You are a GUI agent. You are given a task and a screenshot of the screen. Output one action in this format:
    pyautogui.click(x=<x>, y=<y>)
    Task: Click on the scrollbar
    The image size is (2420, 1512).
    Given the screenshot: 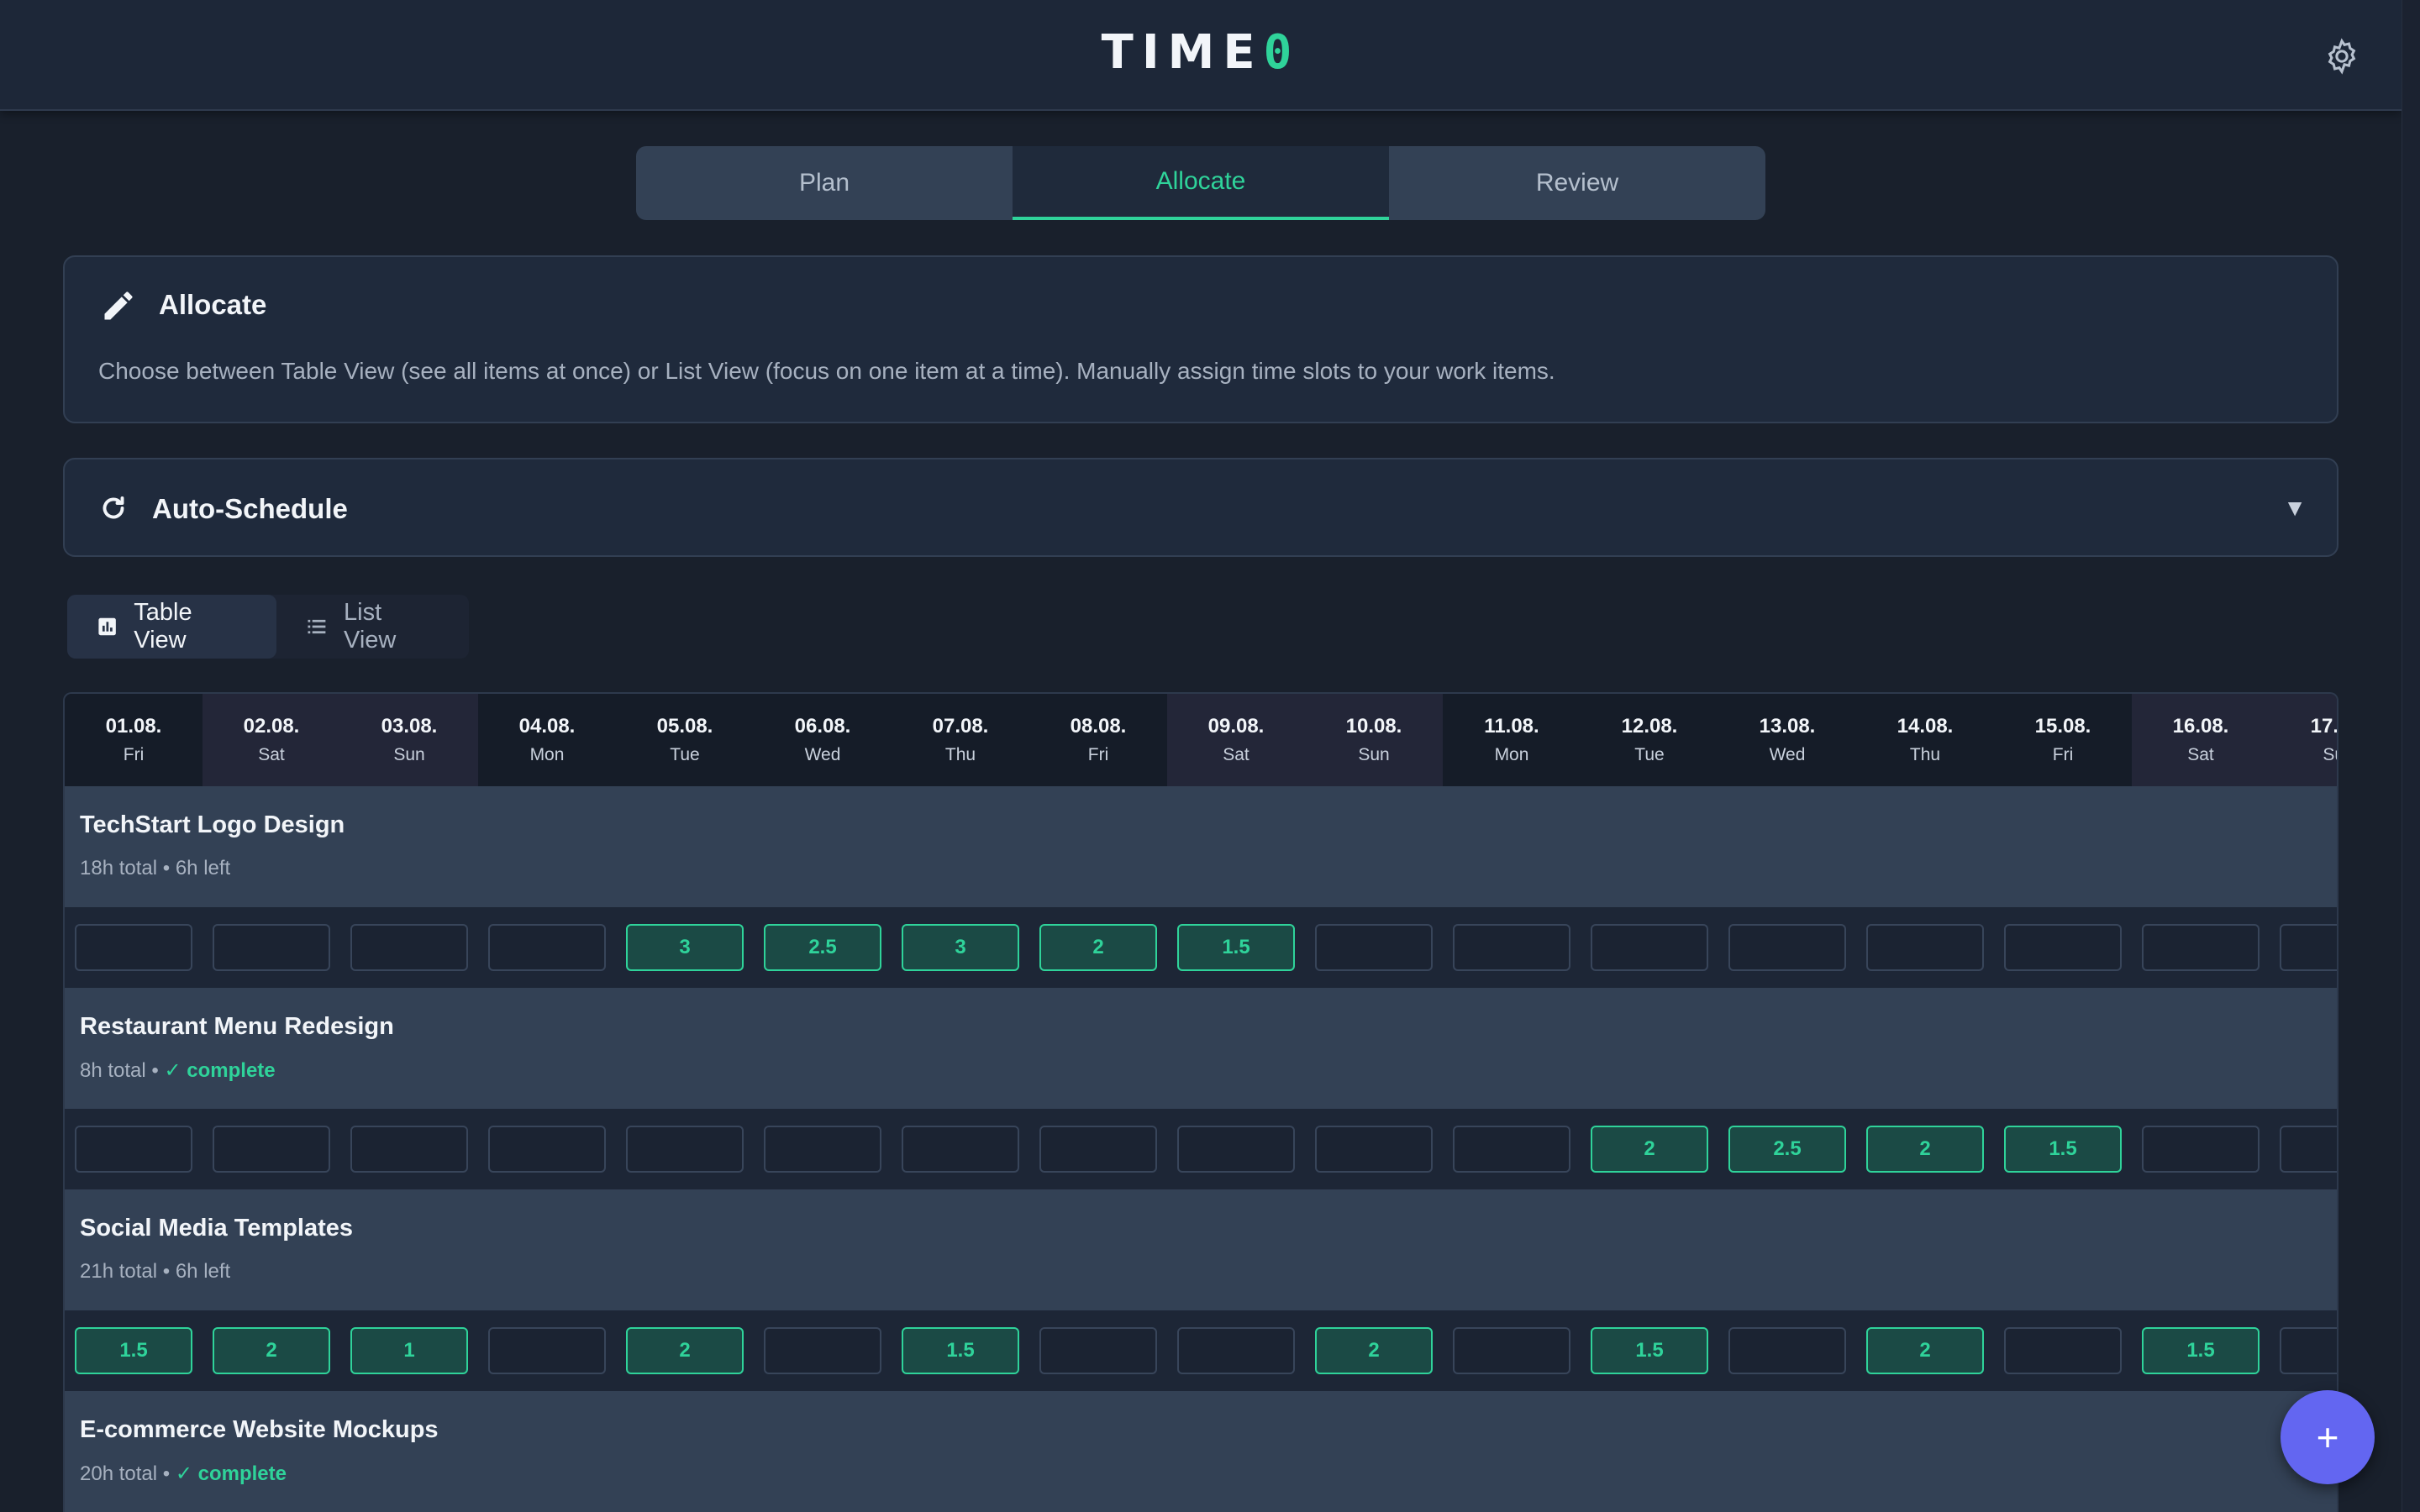 What is the action you would take?
    pyautogui.click(x=2411, y=756)
    